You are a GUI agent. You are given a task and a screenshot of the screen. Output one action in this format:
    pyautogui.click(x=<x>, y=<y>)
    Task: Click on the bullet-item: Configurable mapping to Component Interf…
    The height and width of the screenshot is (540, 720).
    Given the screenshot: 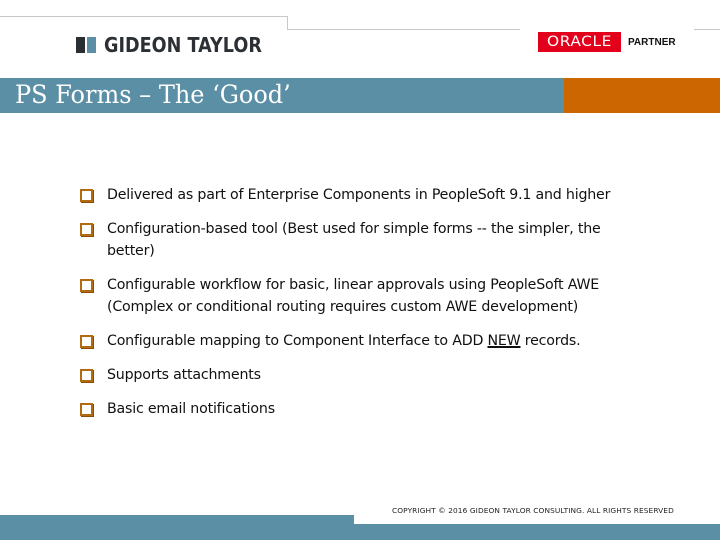 What is the action you would take?
    pyautogui.click(x=365, y=341)
    